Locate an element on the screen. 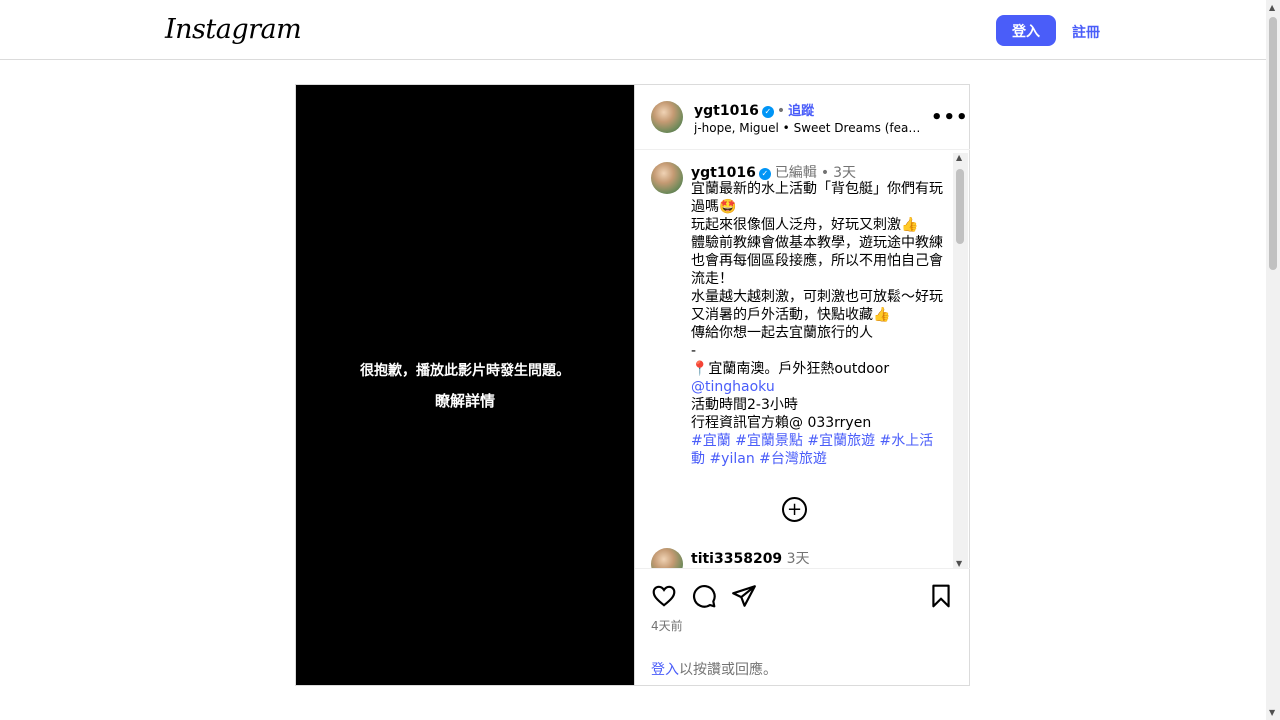  login-prompt-text: 以按讚或回應。 is located at coordinates (728, 670).